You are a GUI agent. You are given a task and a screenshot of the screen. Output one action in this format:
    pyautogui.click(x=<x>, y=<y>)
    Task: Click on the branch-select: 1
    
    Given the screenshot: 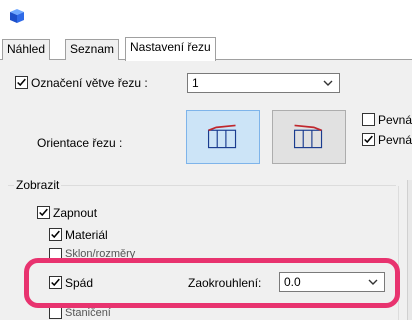 What is the action you would take?
    pyautogui.click(x=263, y=83)
    